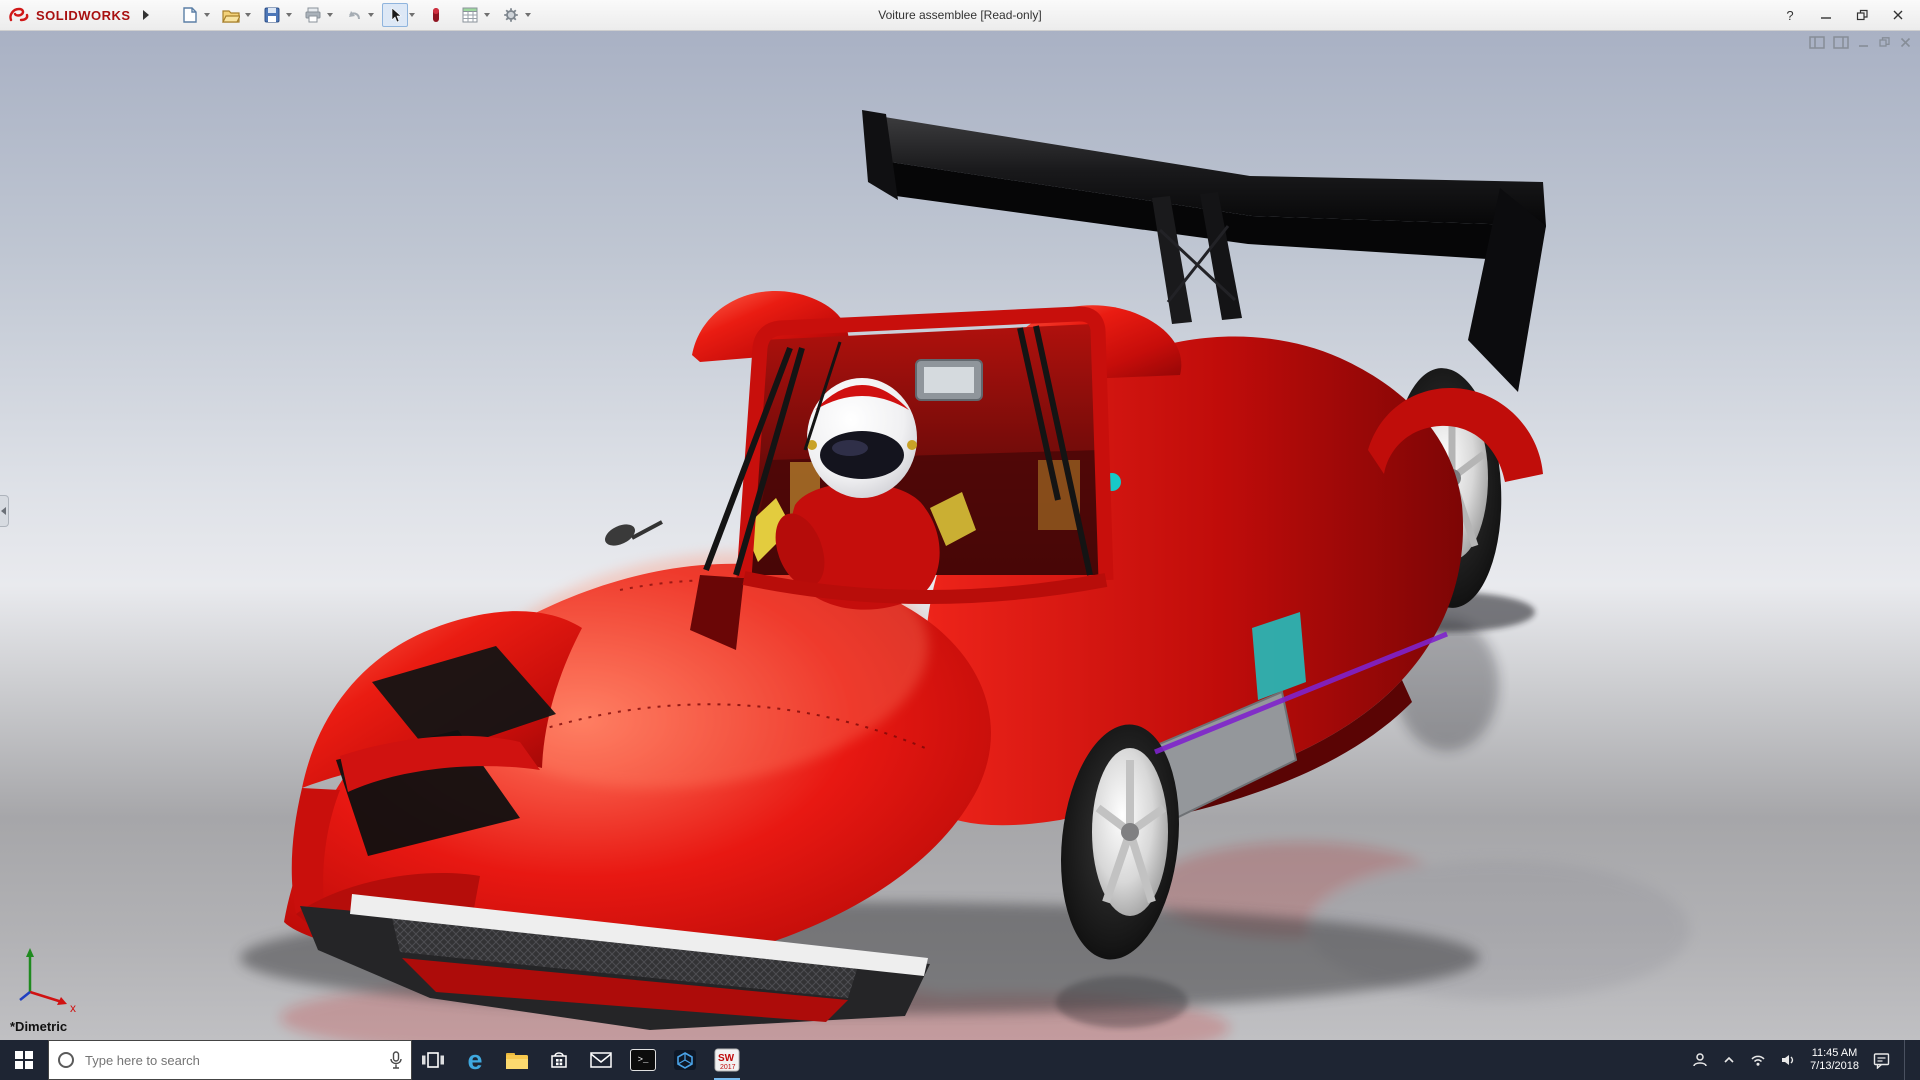 This screenshot has width=1920, height=1080. I want to click on close-view-icon, so click(1905, 42).